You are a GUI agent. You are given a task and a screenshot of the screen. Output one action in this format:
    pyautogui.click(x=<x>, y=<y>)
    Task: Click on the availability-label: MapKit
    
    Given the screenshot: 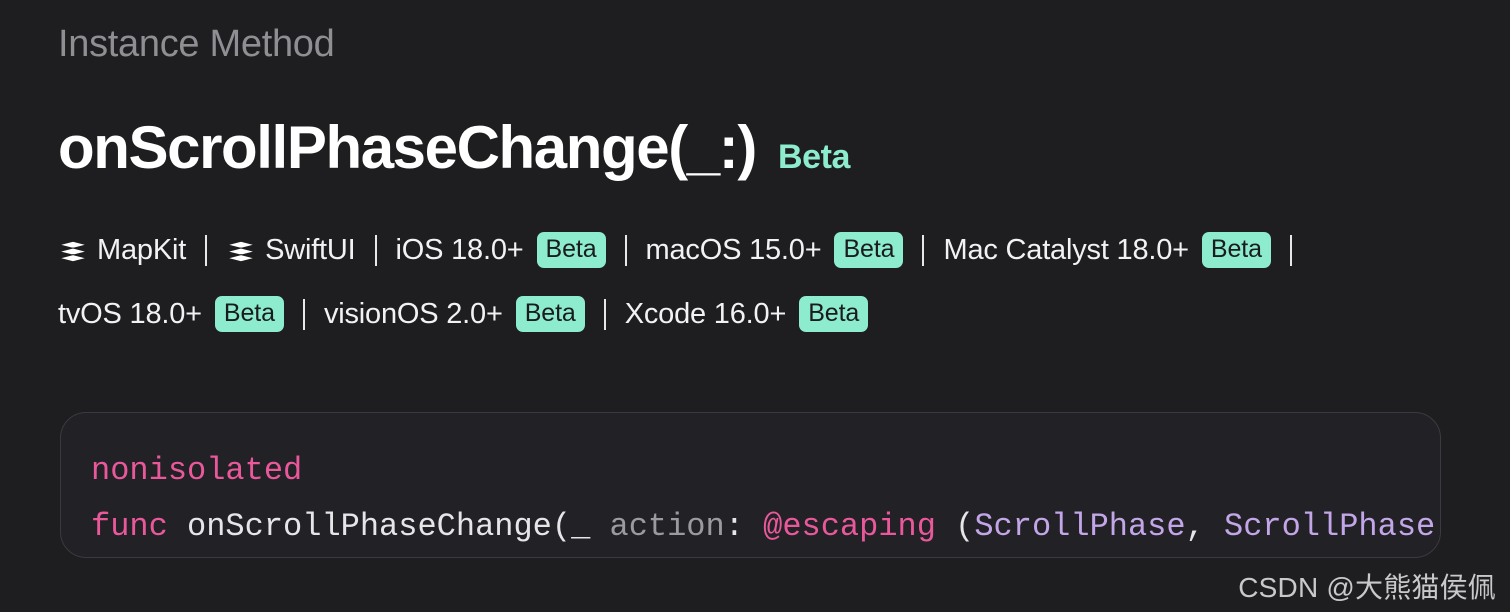 What is the action you would take?
    pyautogui.click(x=142, y=249)
    